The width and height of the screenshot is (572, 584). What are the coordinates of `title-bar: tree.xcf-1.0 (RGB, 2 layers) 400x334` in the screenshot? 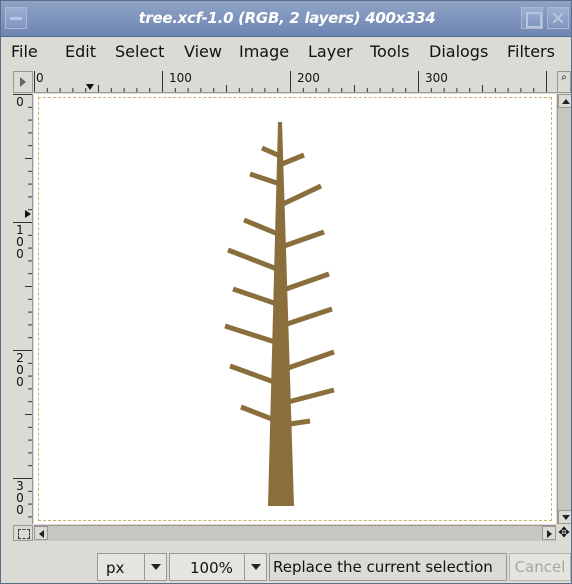 It's located at (286, 19).